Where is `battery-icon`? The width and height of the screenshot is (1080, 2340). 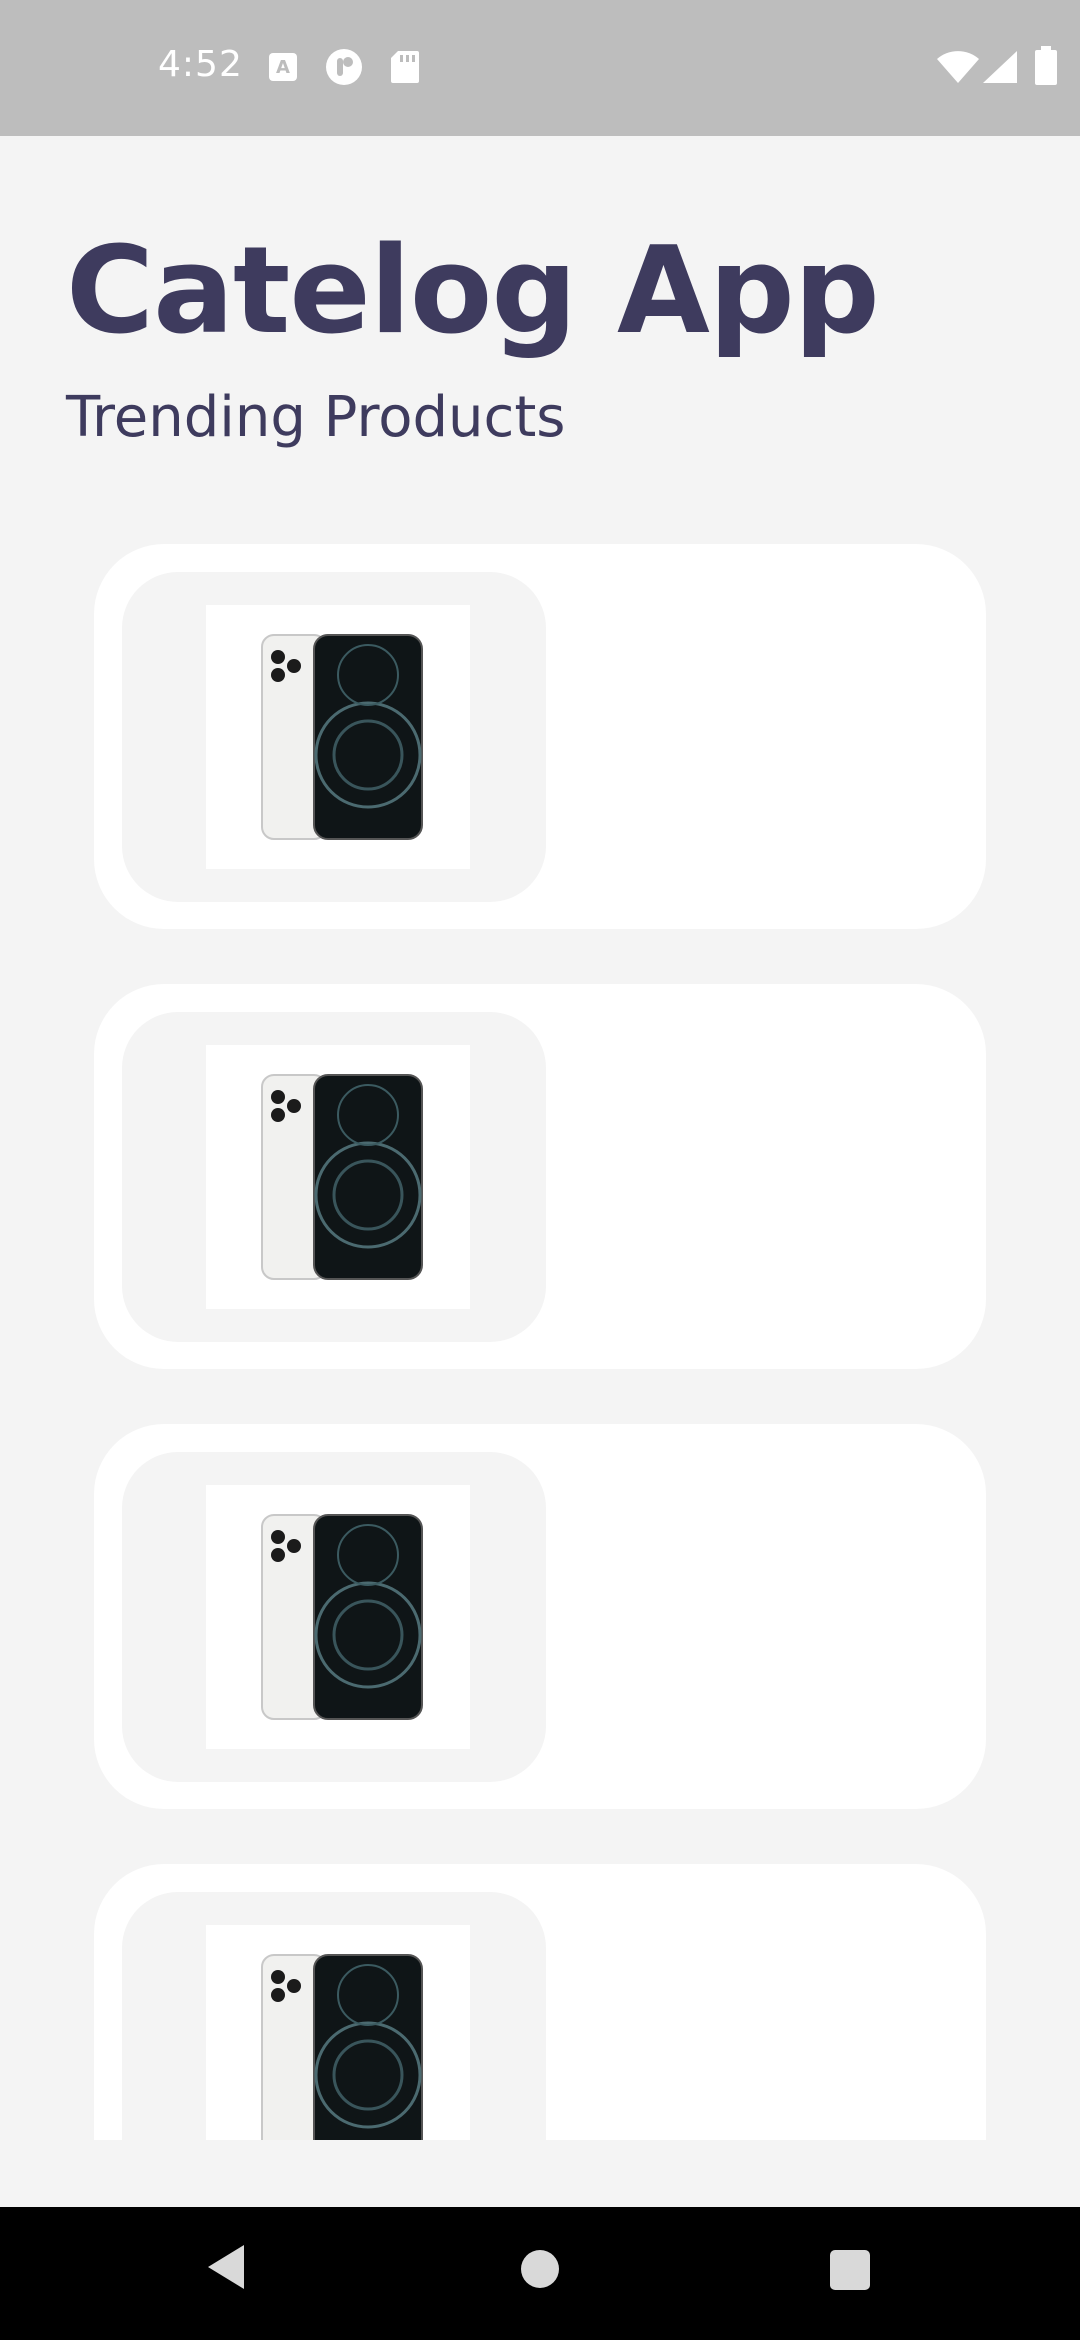
battery-icon is located at coordinates (1046, 68).